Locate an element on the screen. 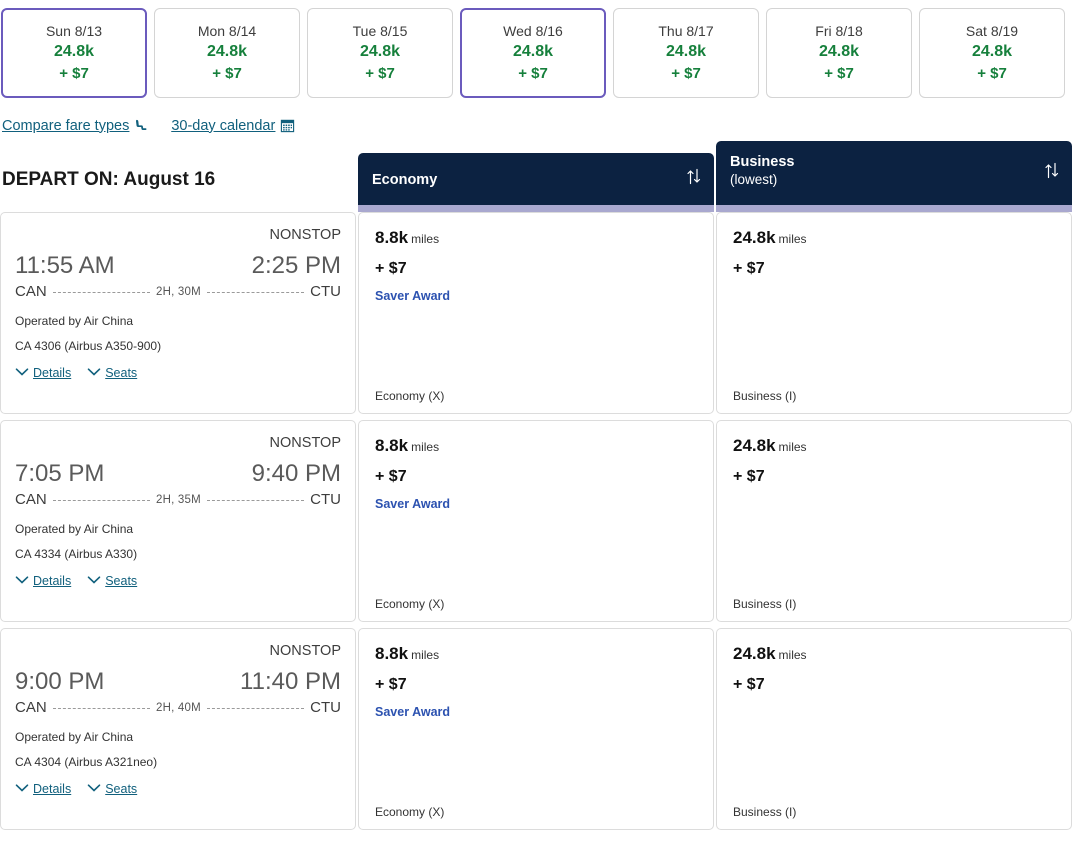 This screenshot has width=1080, height=861. date-tab-tue-8-15: Tue 8/15 24.8k + $7 is located at coordinates (380, 53).